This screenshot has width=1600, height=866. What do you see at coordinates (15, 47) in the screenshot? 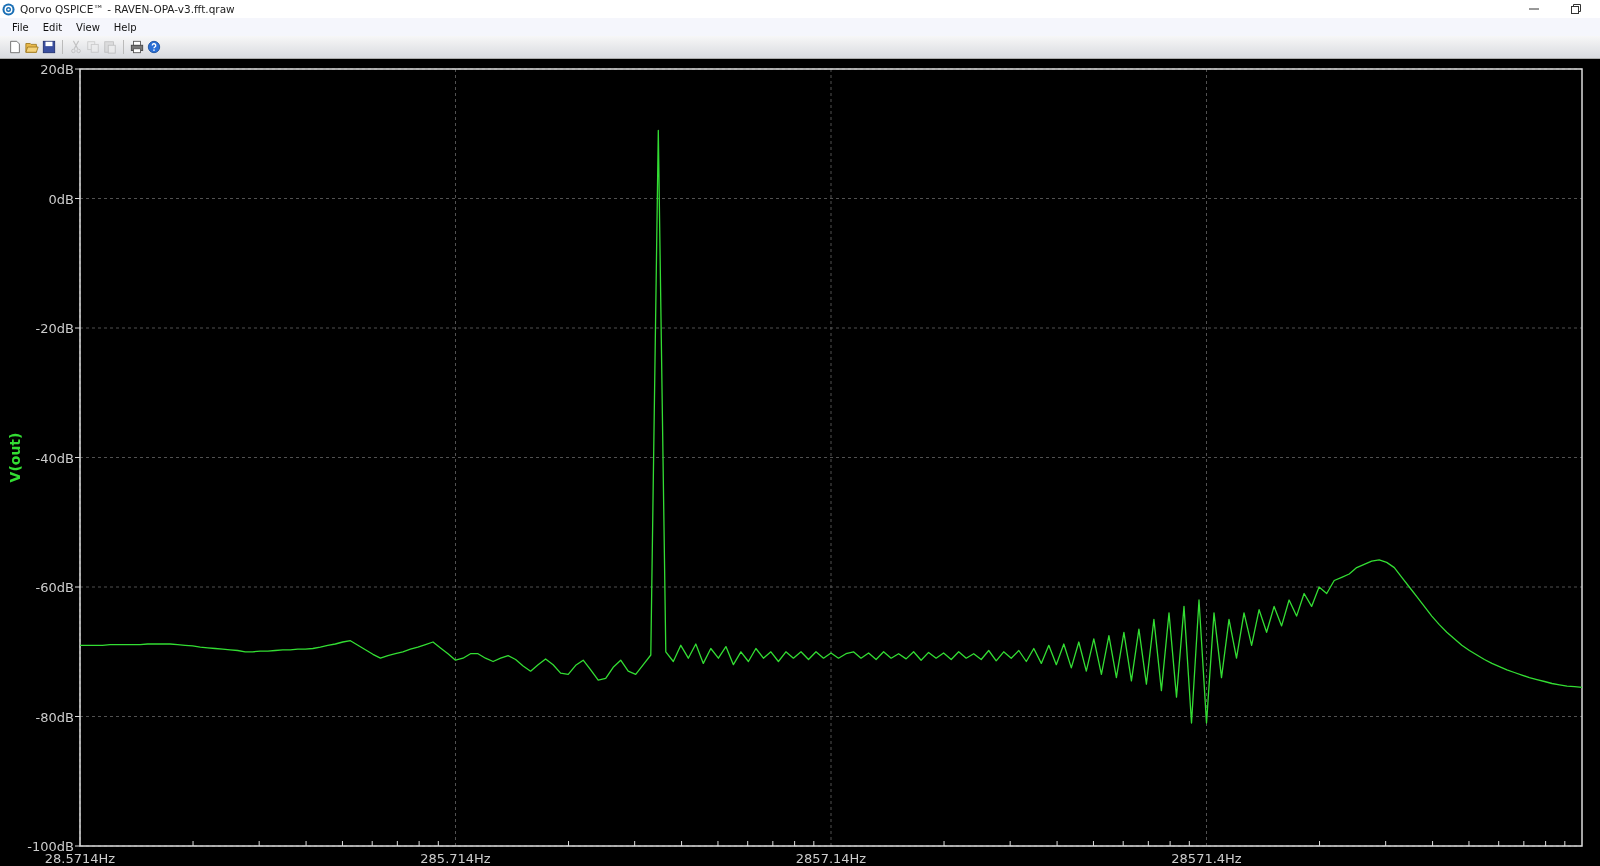
I see `new-file-icon` at bounding box center [15, 47].